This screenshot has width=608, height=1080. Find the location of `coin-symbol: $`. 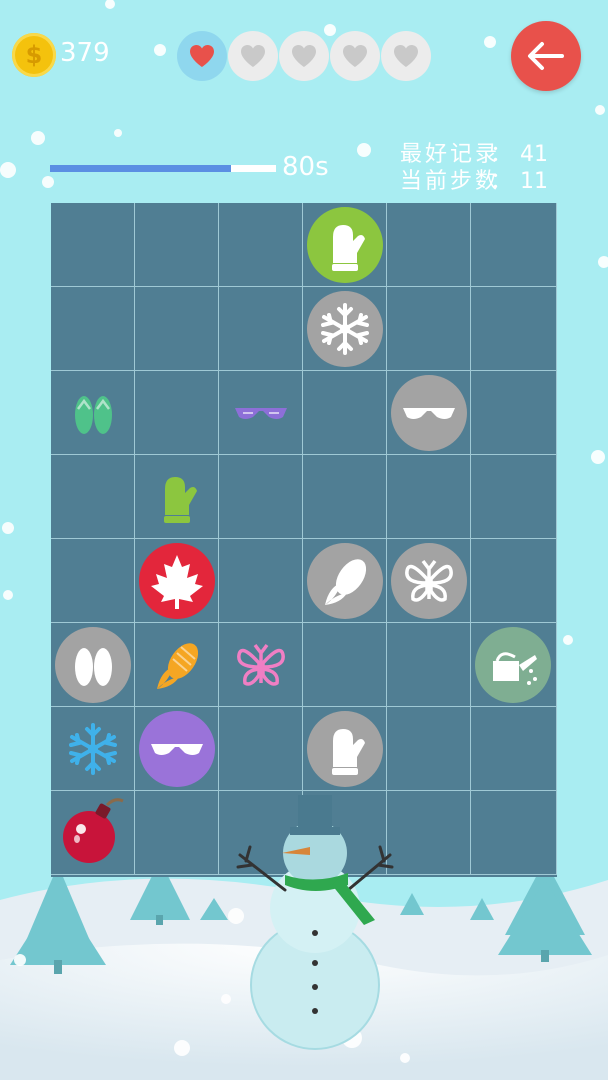

coin-symbol: $ is located at coordinates (34, 55).